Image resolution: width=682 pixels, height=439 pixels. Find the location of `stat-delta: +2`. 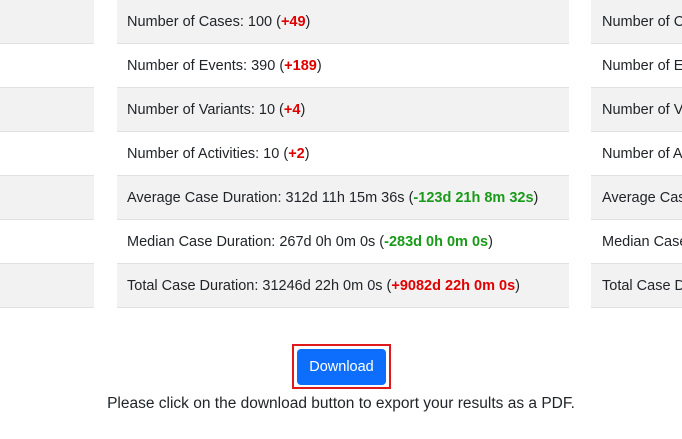

stat-delta: +2 is located at coordinates (296, 153).